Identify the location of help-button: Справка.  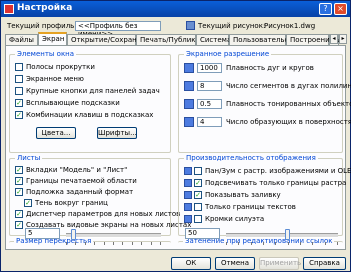
(324, 263).